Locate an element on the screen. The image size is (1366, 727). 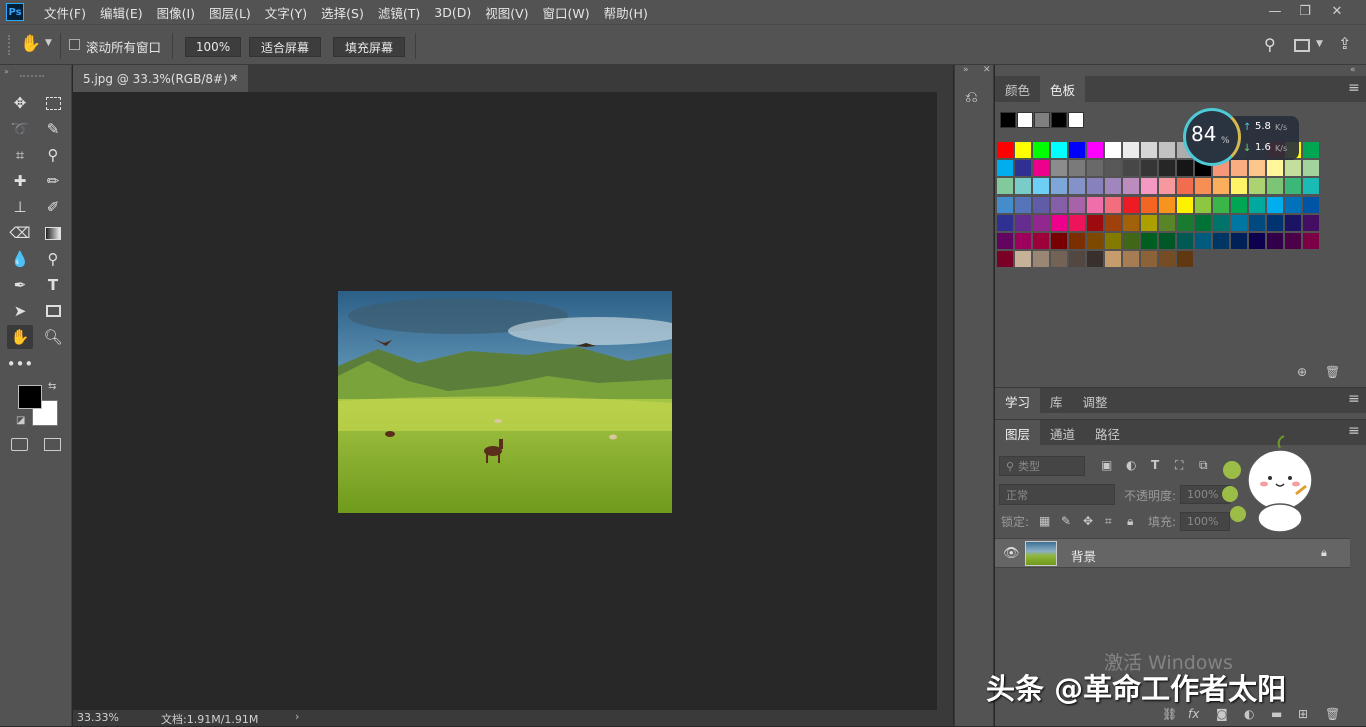
quick-mask-icon is located at coordinates (19, 444).